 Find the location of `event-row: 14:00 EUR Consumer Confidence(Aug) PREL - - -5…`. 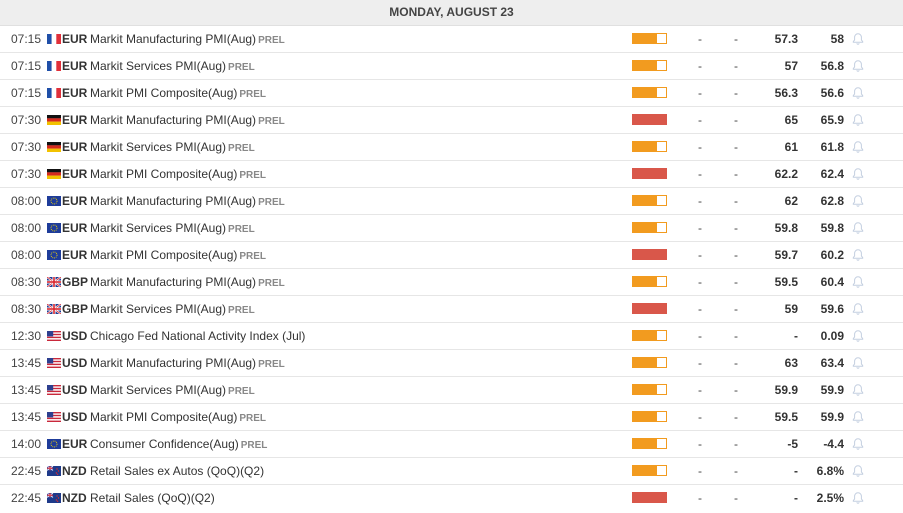

event-row: 14:00 EUR Consumer Confidence(Aug) PREL - - -5… is located at coordinates (451, 444).